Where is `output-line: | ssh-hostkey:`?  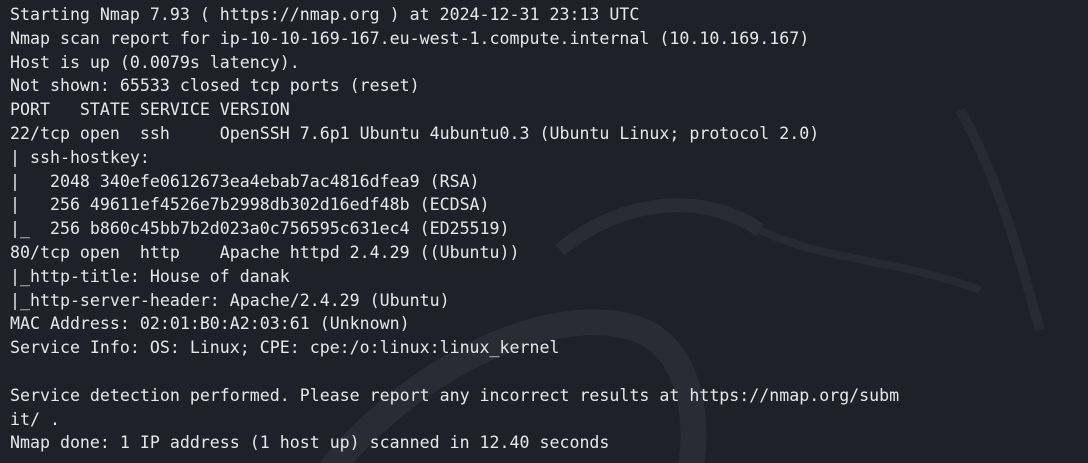
output-line: | ssh-hostkey: is located at coordinates (85, 157).